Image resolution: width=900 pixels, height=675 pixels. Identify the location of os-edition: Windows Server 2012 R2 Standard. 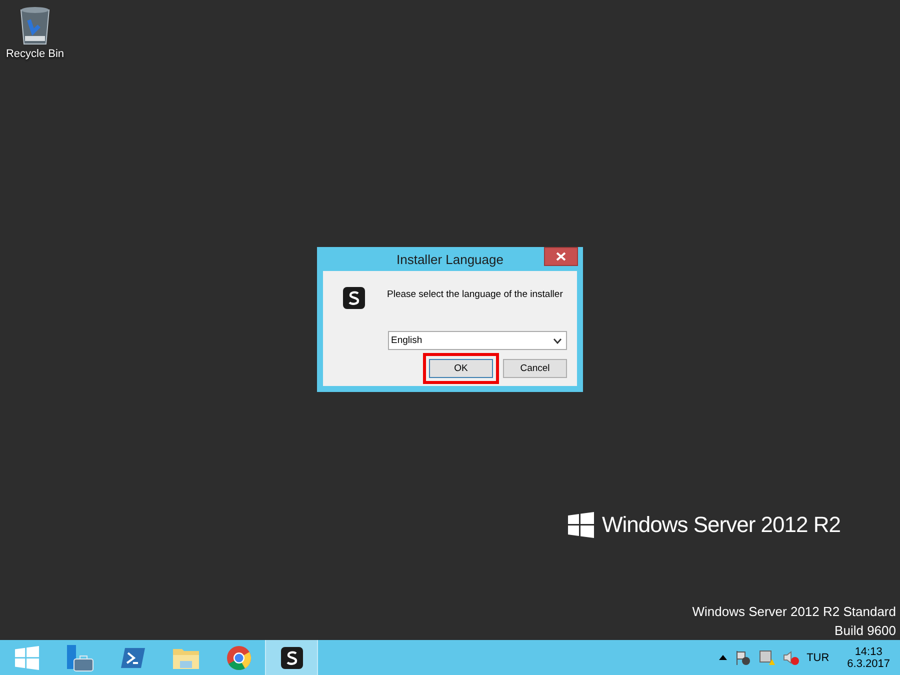
(794, 611).